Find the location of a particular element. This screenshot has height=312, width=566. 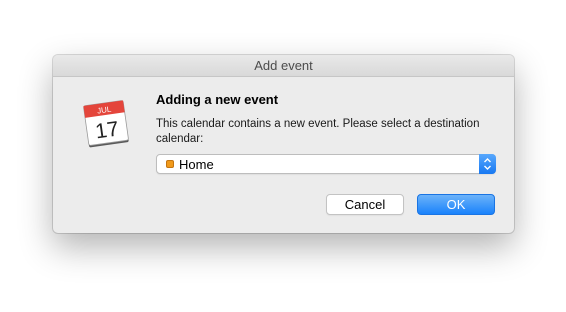

chevron-updown-icon is located at coordinates (487, 164).